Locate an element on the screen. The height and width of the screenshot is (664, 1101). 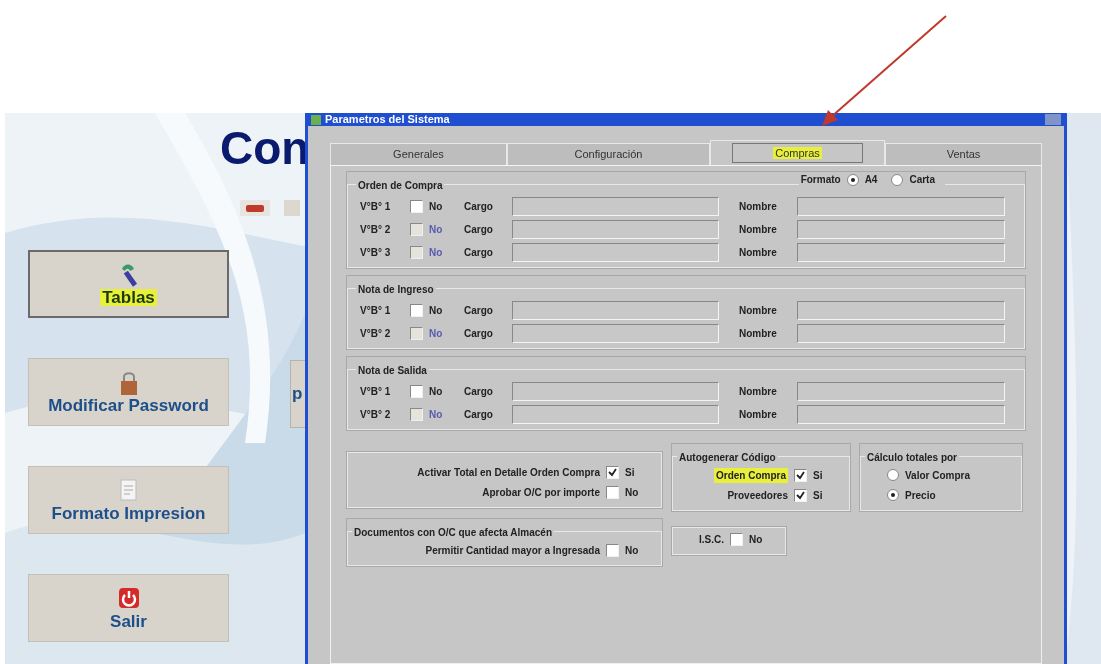
check-icon is located at coordinates (612, 472).